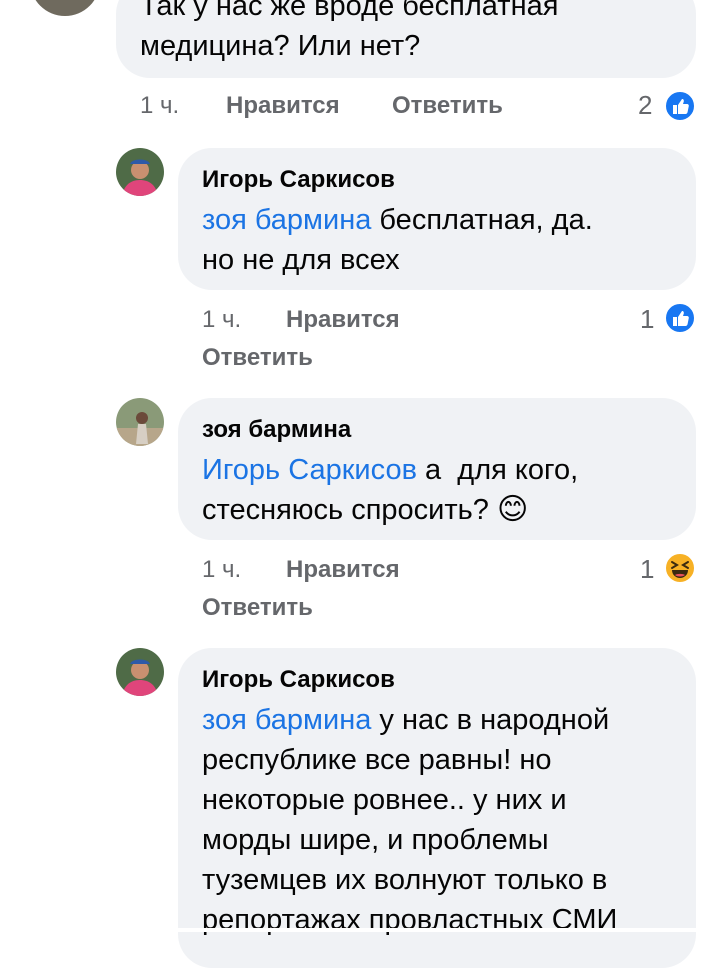  Describe the element at coordinates (680, 568) in the screenshot. I see `haha-icon` at that location.